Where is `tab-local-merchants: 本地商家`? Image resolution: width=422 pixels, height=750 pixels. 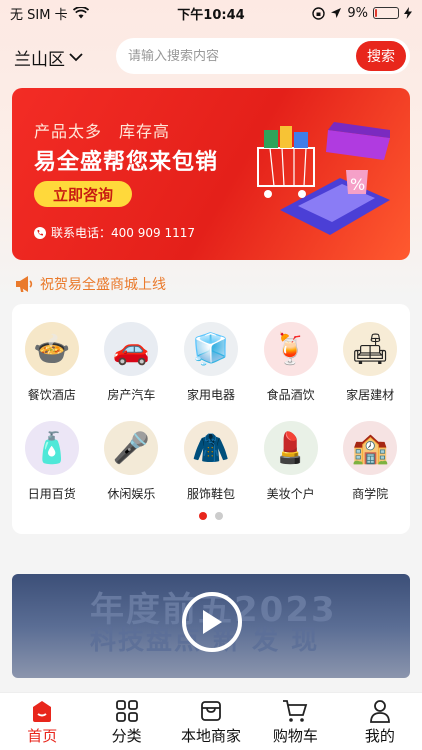
tab-local-merchants: 本地商家 is located at coordinates (211, 721).